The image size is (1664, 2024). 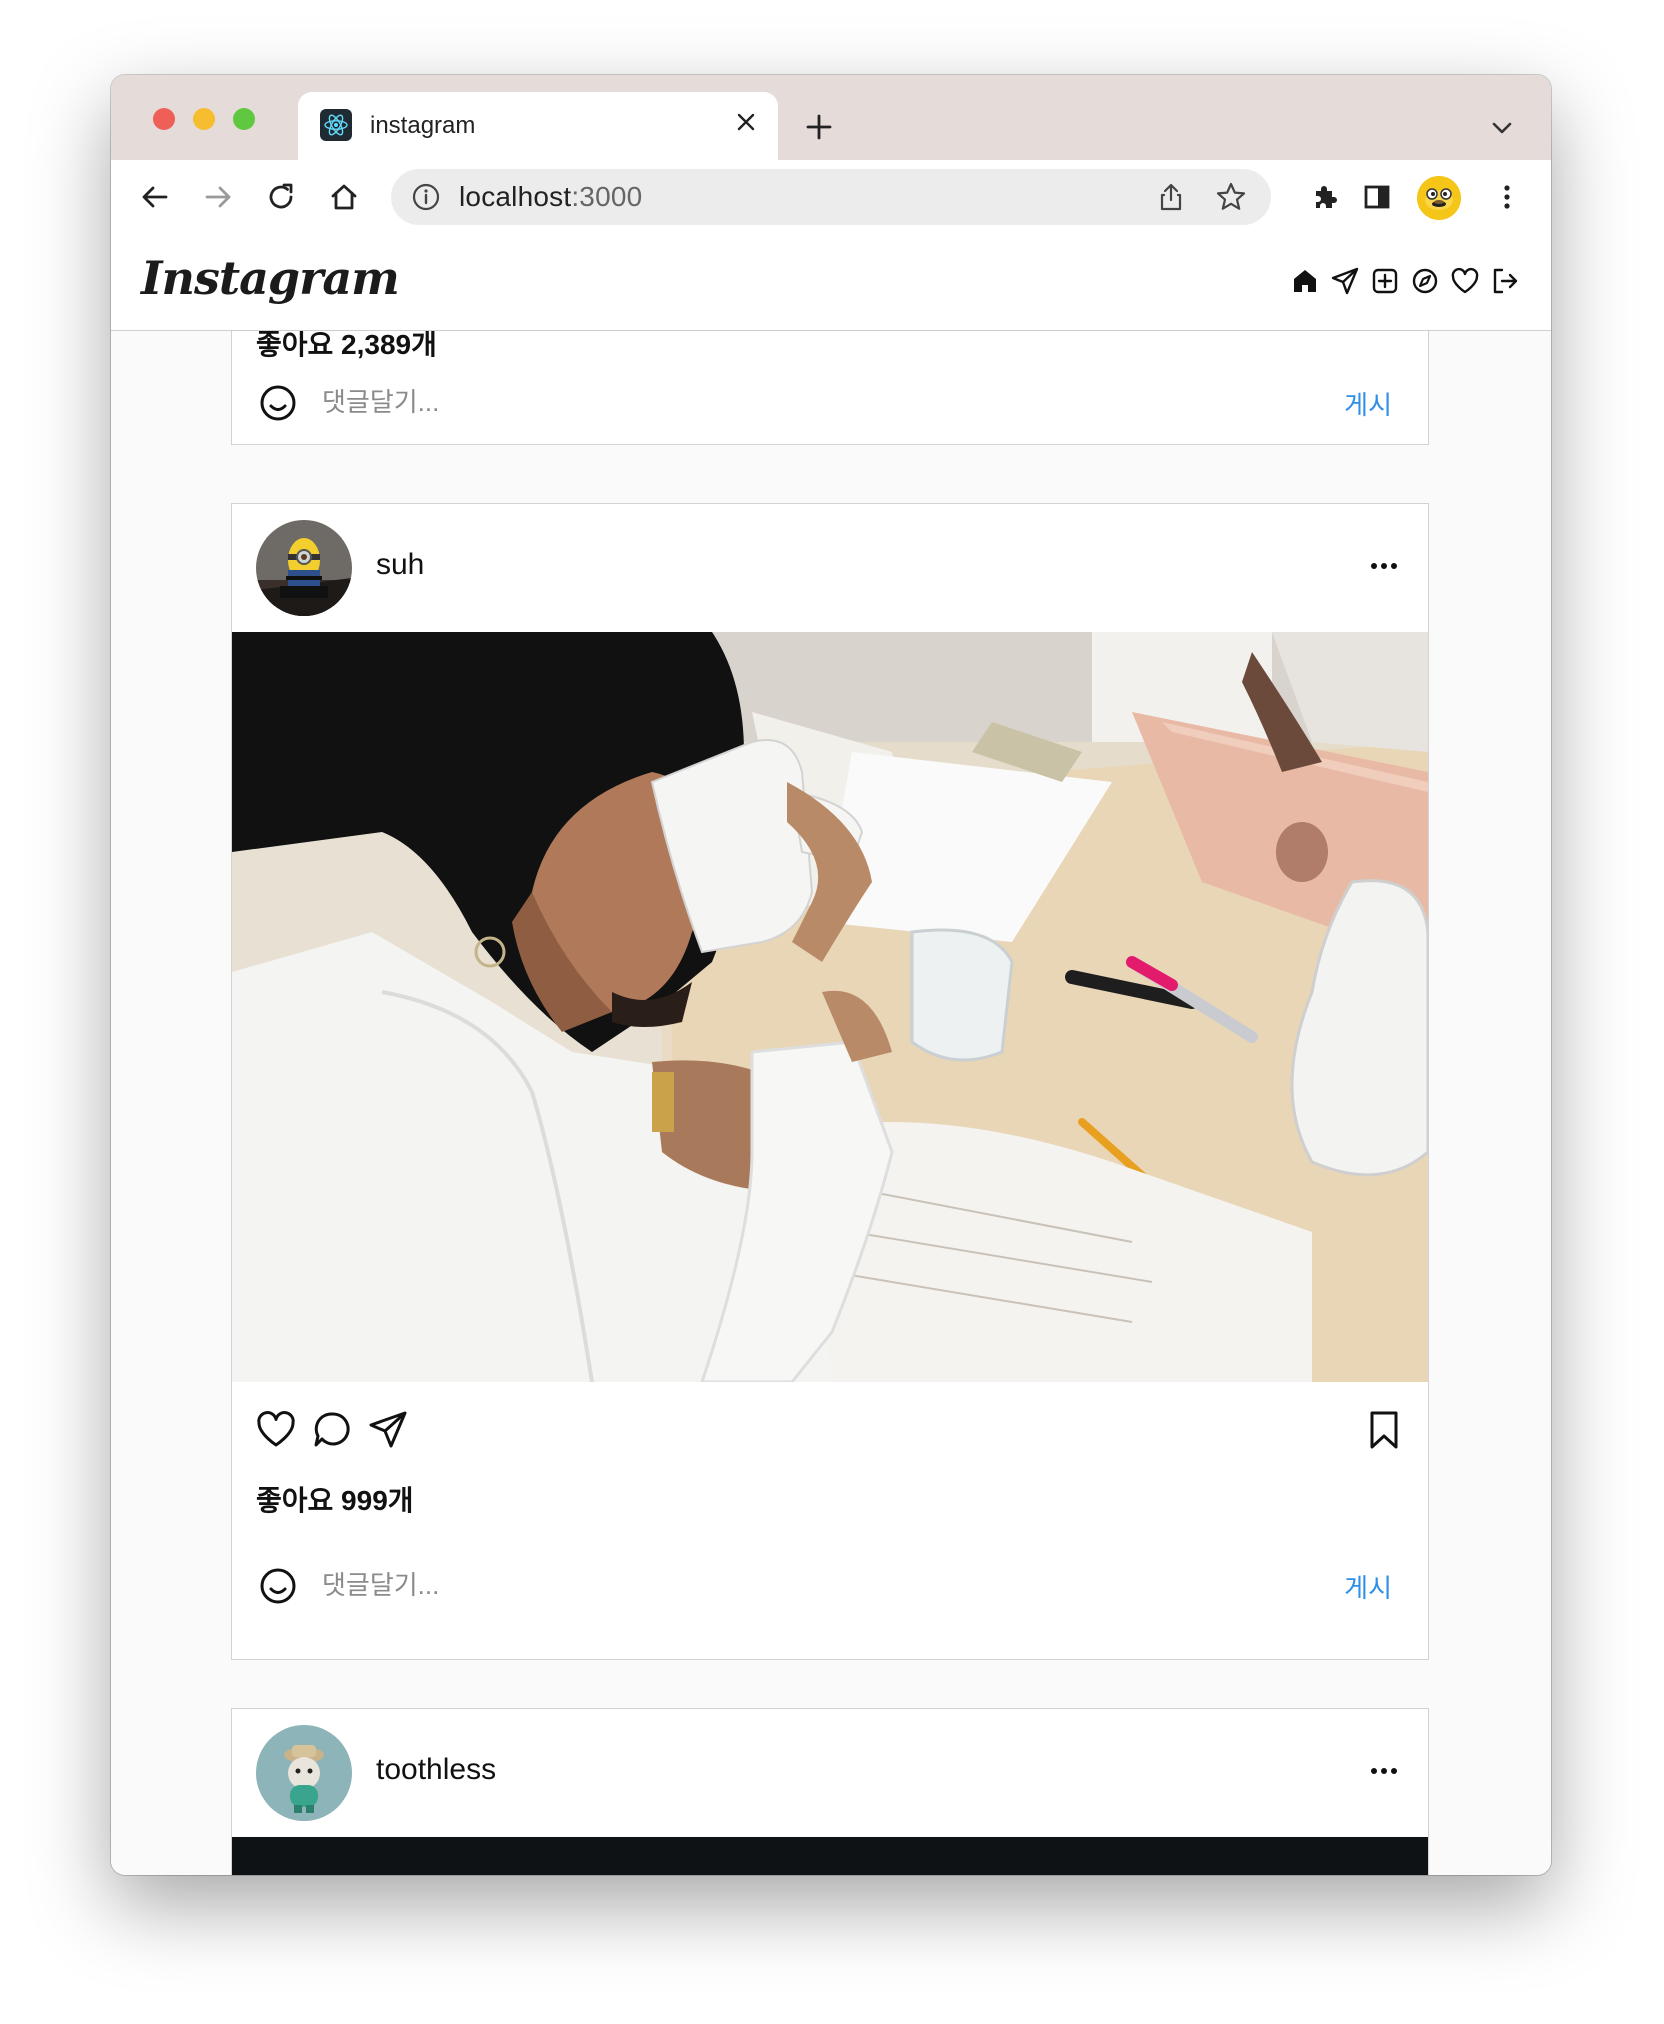 I want to click on forward-arrow-icon, so click(x=218, y=197).